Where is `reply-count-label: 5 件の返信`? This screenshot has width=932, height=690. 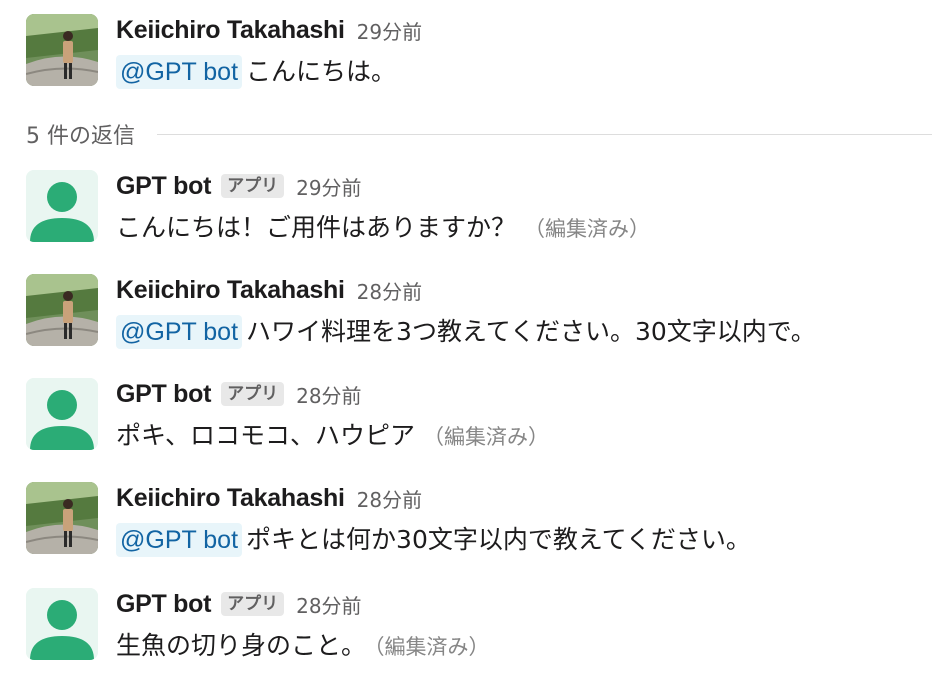 reply-count-label: 5 件の返信 is located at coordinates (80, 136).